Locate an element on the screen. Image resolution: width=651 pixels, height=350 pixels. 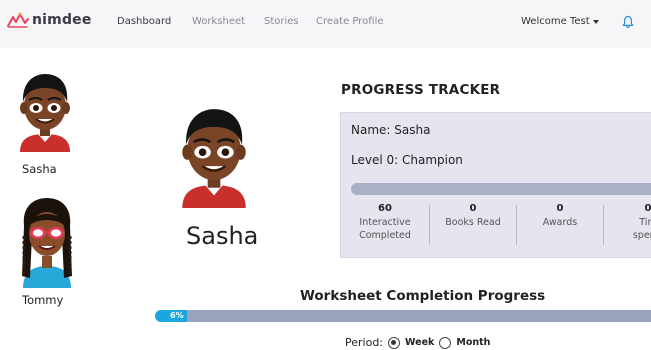
worksheet-progress-label: 6% is located at coordinates (177, 315).